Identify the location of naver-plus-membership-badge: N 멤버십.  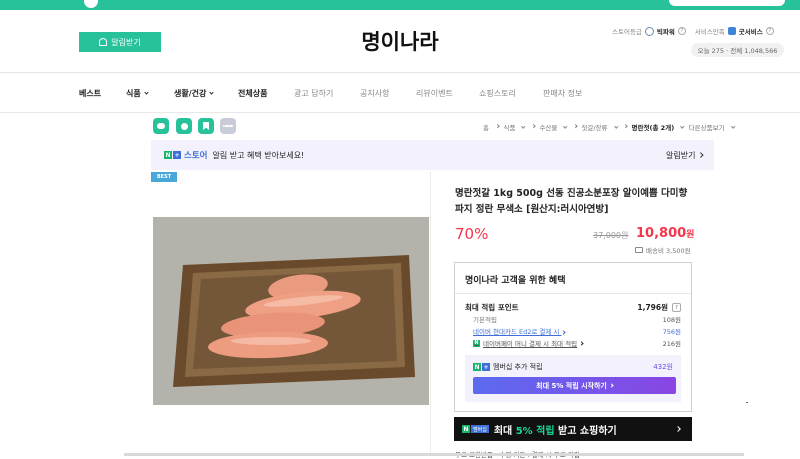
(475, 429).